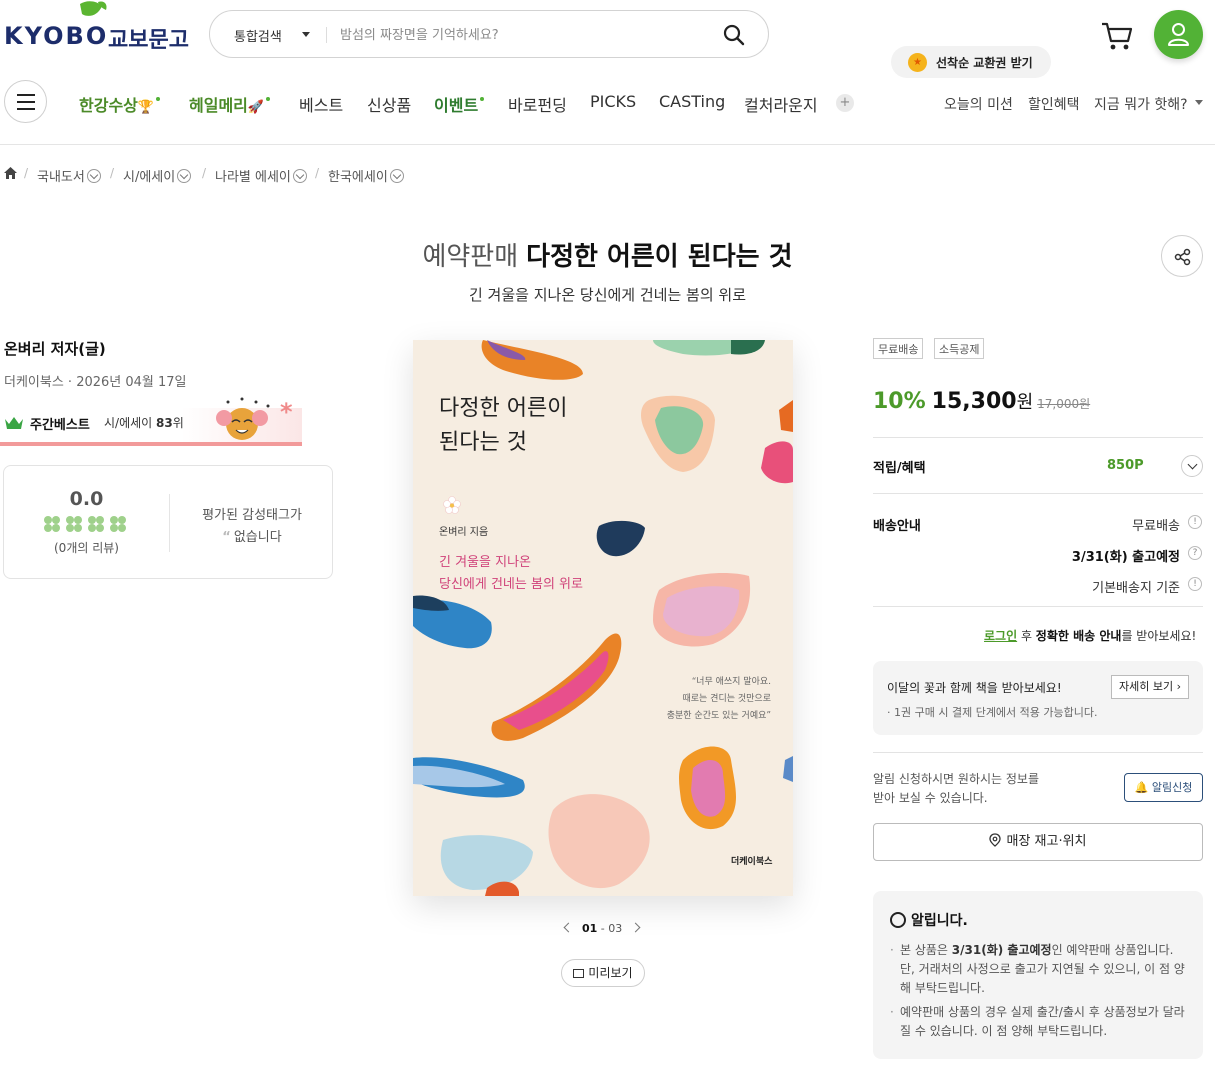 This screenshot has width=1215, height=1065. I want to click on nav-item-picks: PICKS, so click(613, 101).